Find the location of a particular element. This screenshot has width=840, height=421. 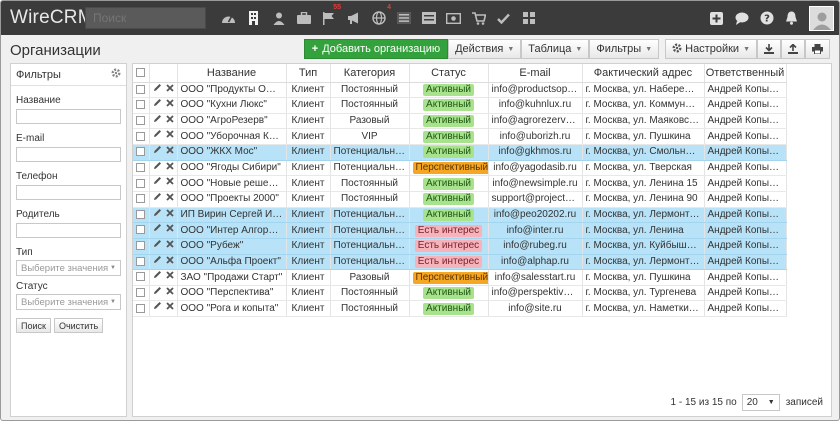

megaphone-icon is located at coordinates (353, 18).